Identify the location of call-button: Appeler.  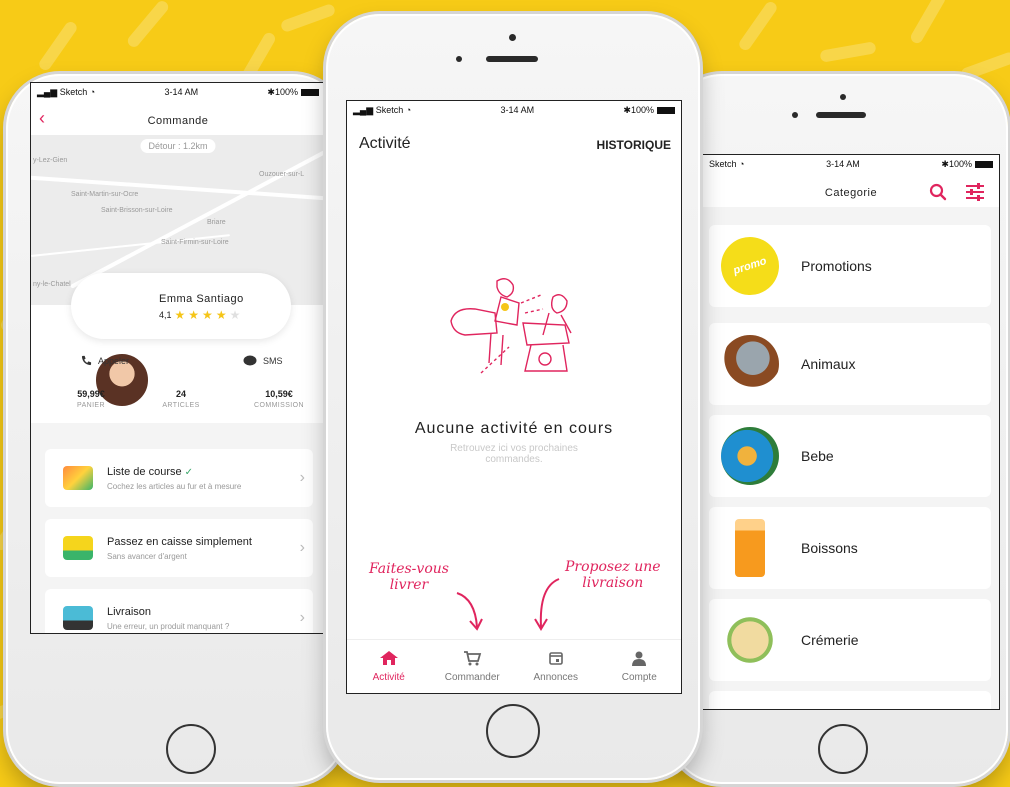
(105, 360).